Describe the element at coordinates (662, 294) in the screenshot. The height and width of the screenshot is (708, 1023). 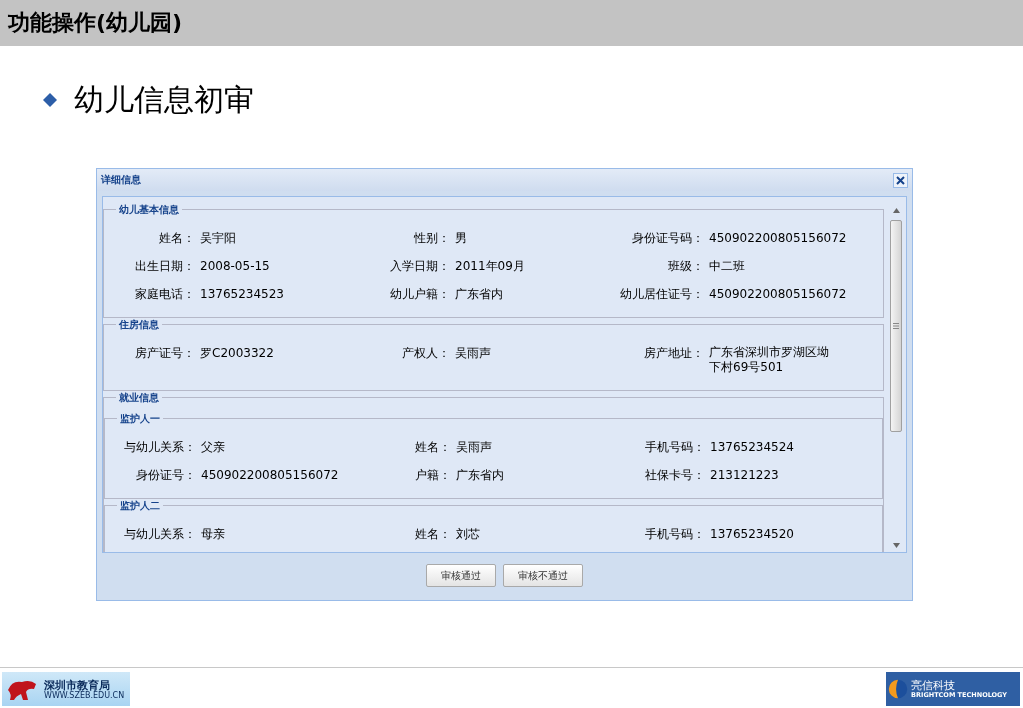
I see `field-label: 幼儿居住证号：` at that location.